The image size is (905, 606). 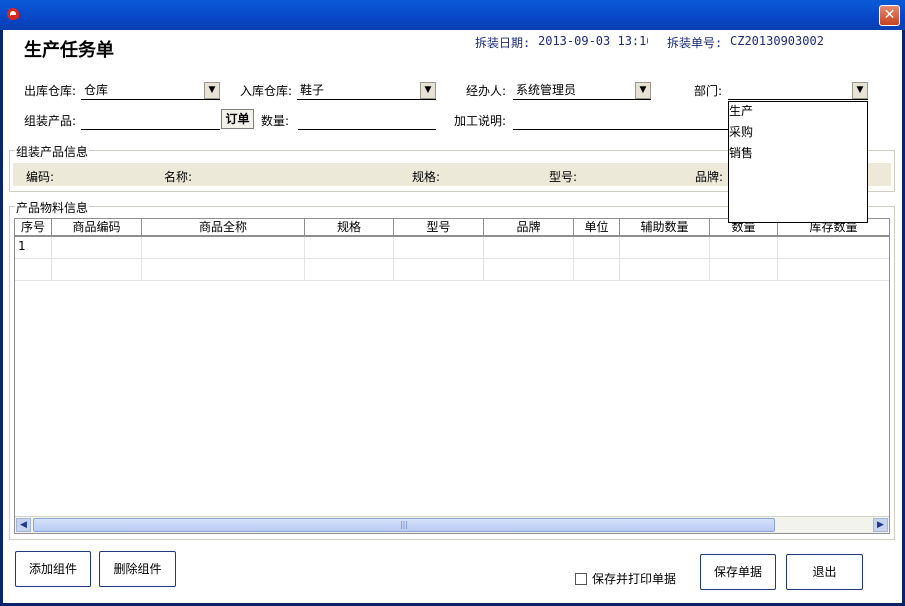 I want to click on column-header: 型号, so click(x=439, y=227).